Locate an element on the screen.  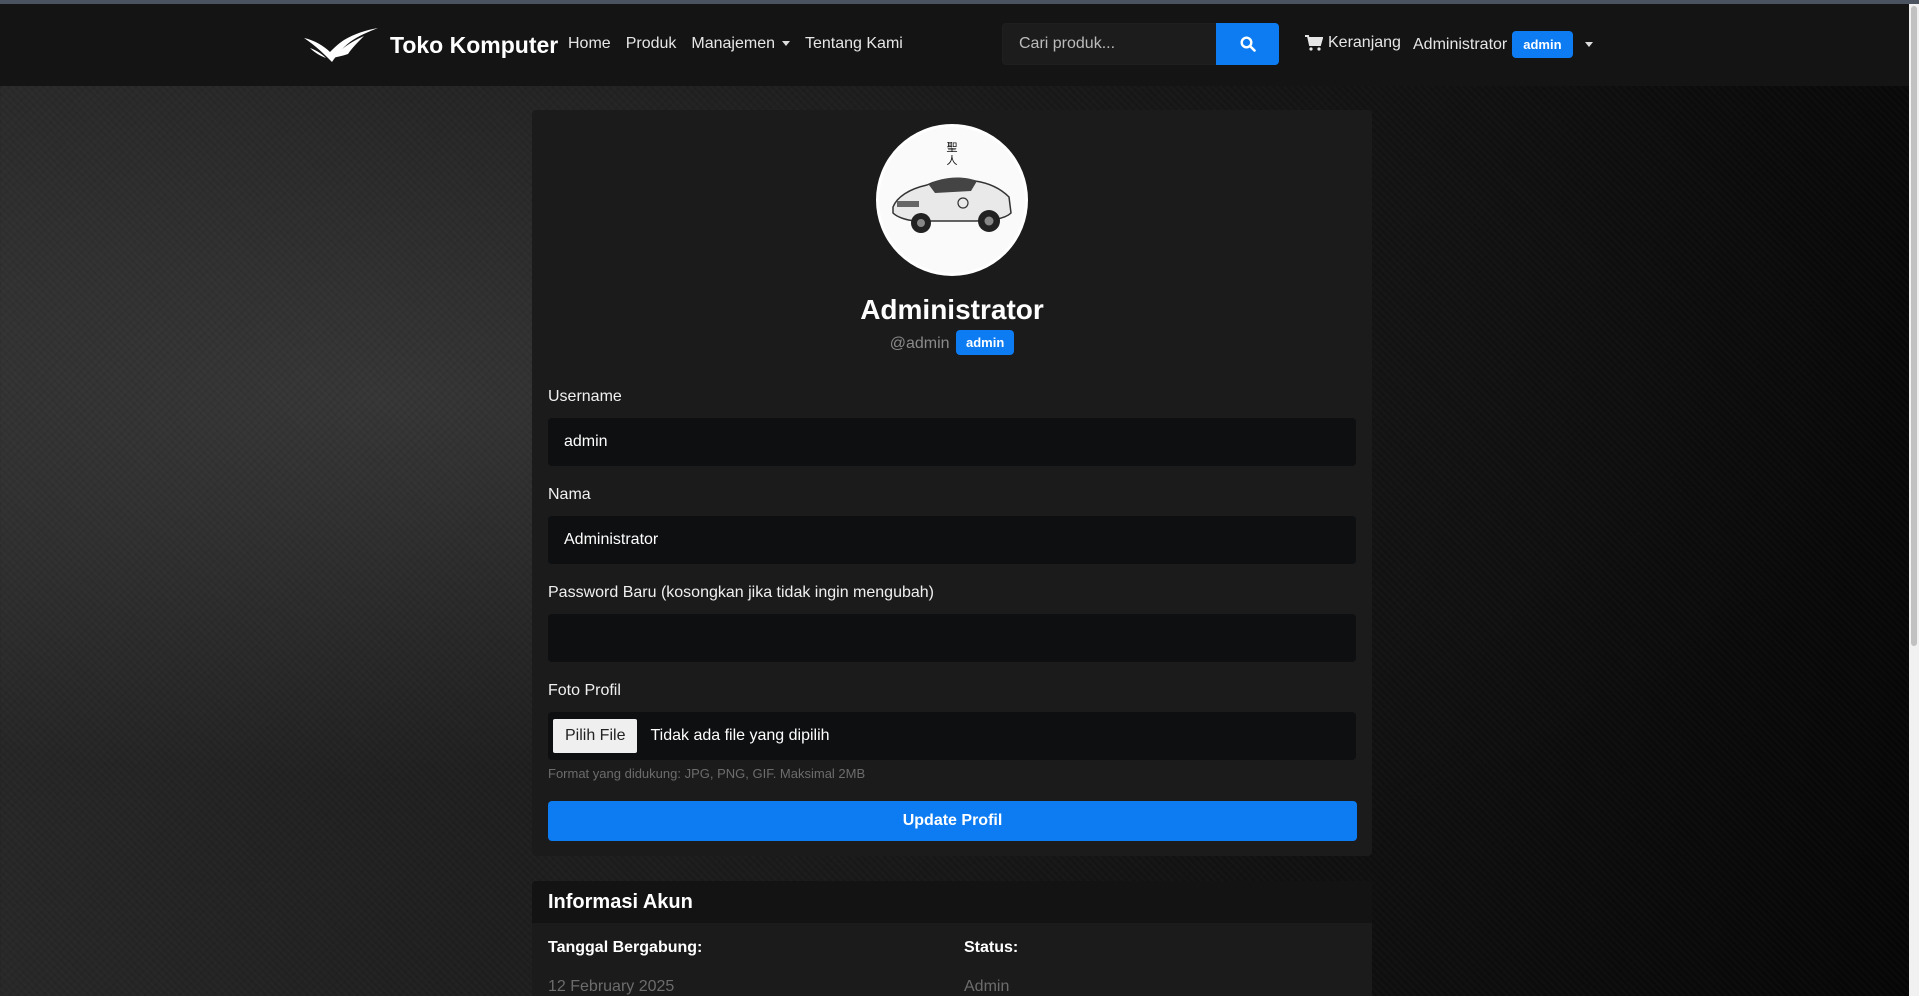
joined-label: Tanggal Bergabung: is located at coordinates (625, 947).